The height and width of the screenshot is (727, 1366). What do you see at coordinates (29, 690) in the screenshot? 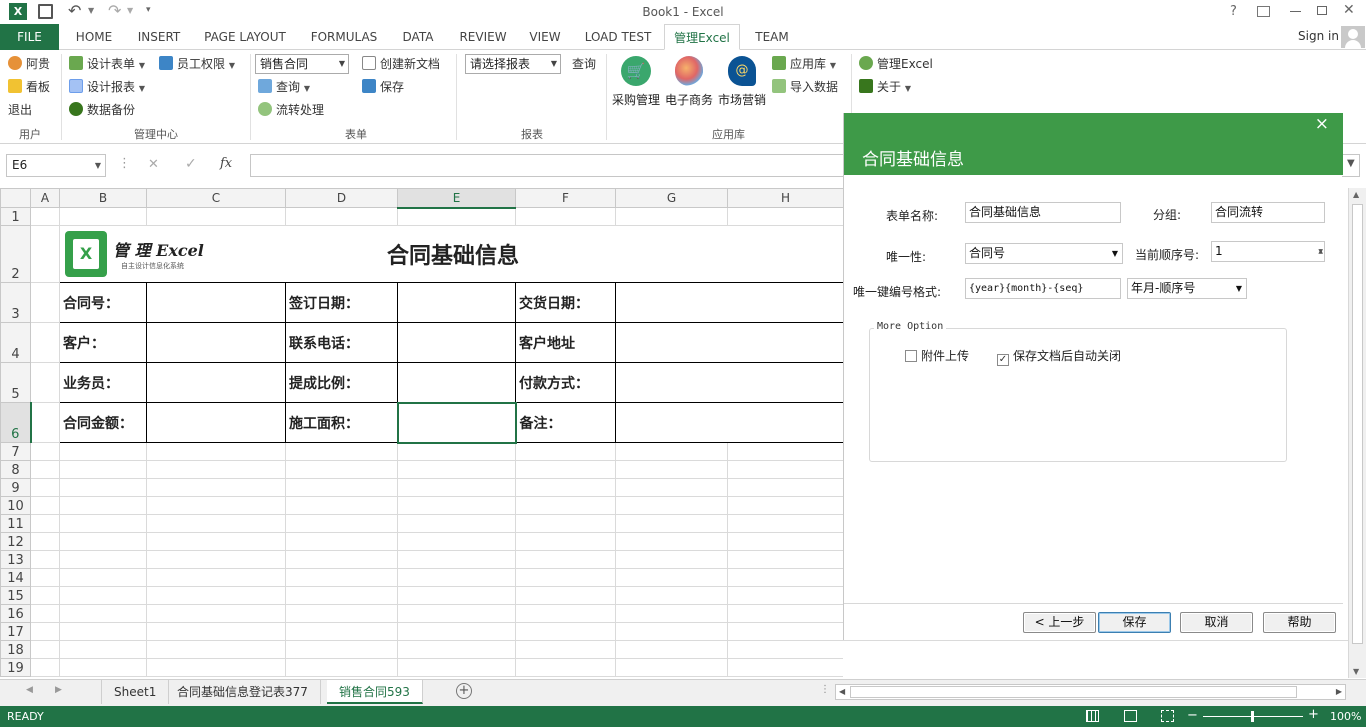
I see `prev-sheet-icon: ◀` at bounding box center [29, 690].